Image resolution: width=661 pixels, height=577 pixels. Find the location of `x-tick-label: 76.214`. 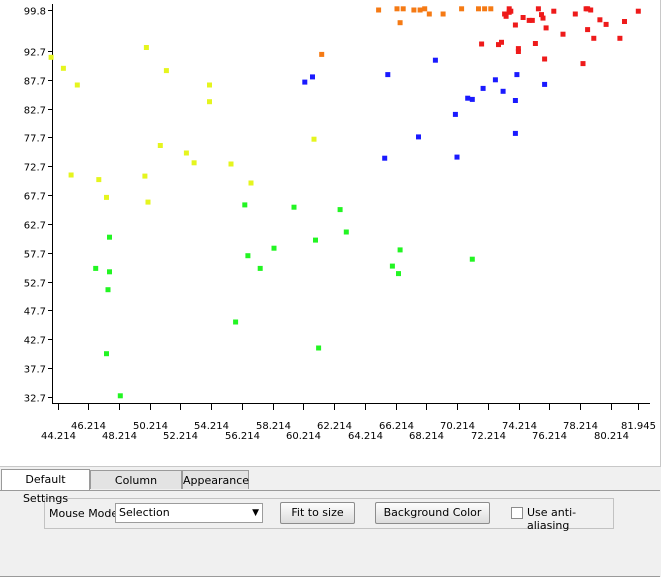

x-tick-label: 76.214 is located at coordinates (549, 436).